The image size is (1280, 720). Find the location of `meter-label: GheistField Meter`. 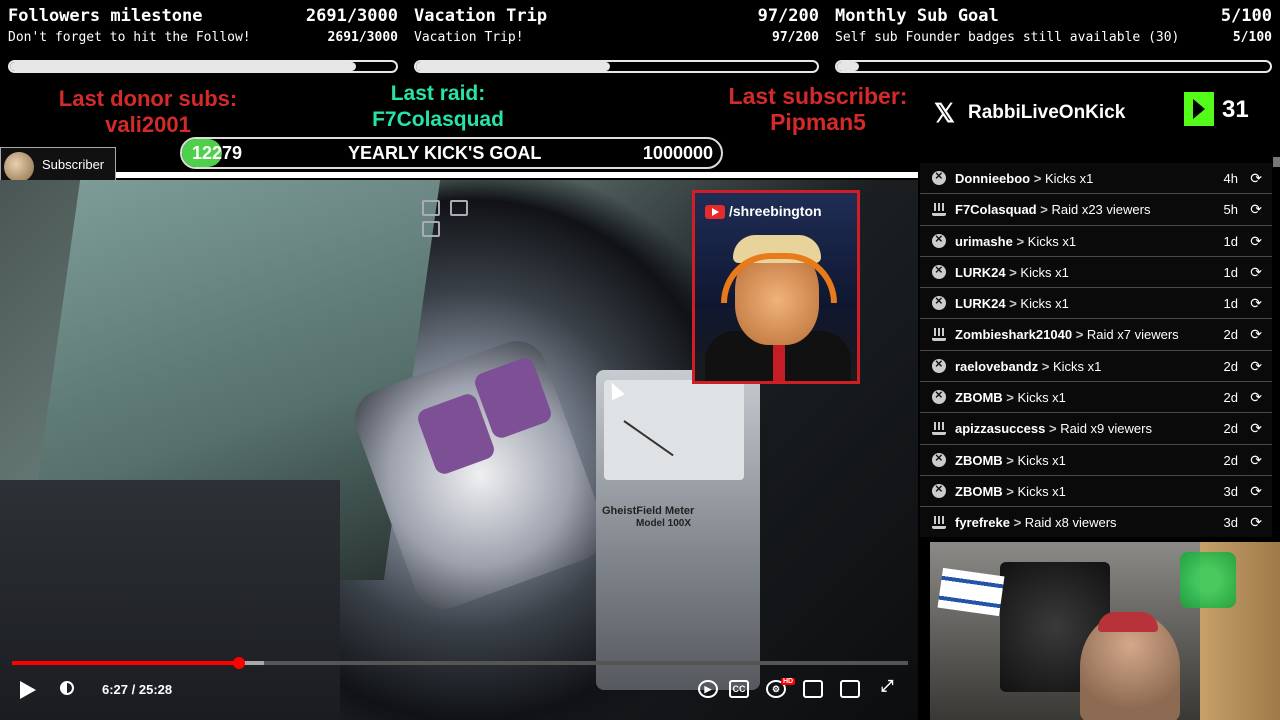

meter-label: GheistField Meter is located at coordinates (648, 511).